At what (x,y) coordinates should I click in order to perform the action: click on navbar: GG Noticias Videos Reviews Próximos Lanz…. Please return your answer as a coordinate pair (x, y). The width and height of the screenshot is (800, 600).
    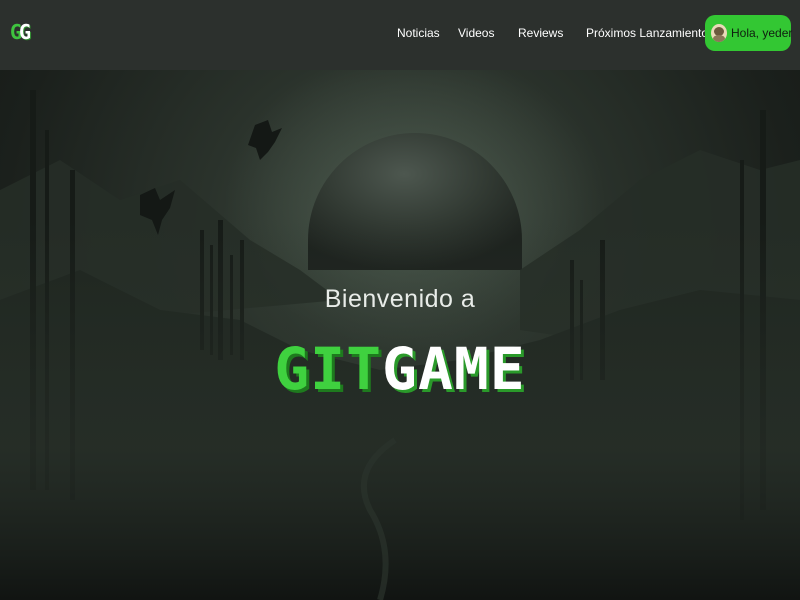
    Looking at the image, I should click on (400, 35).